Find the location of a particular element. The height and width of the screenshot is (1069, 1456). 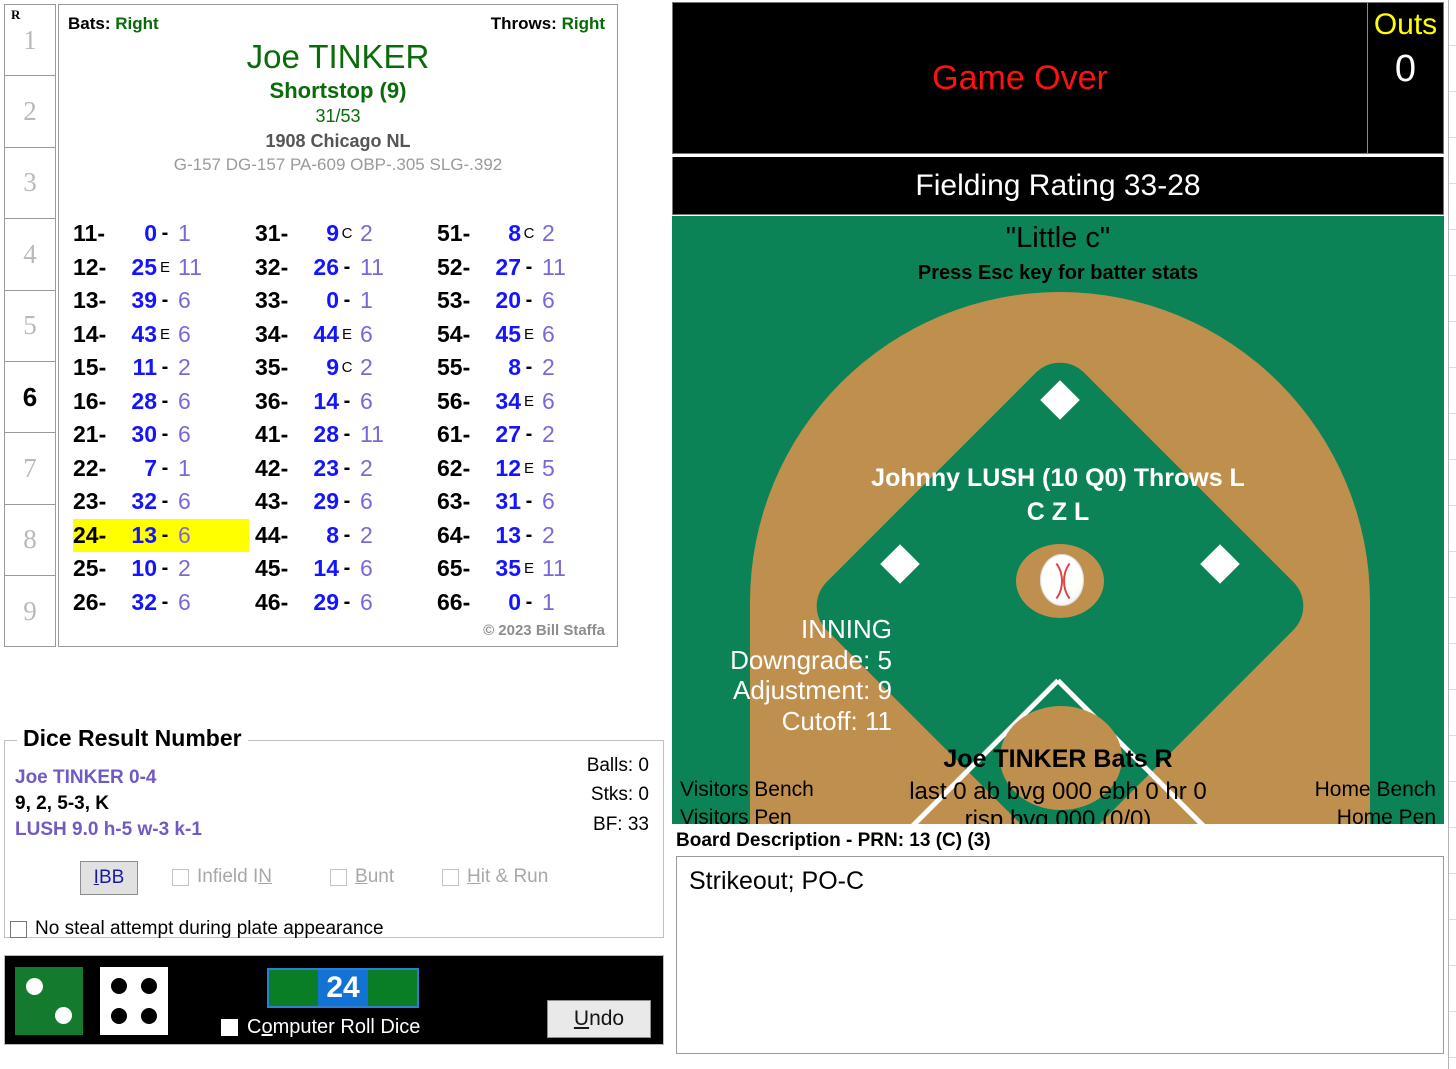

dice-row-key: 53- is located at coordinates (454, 300).